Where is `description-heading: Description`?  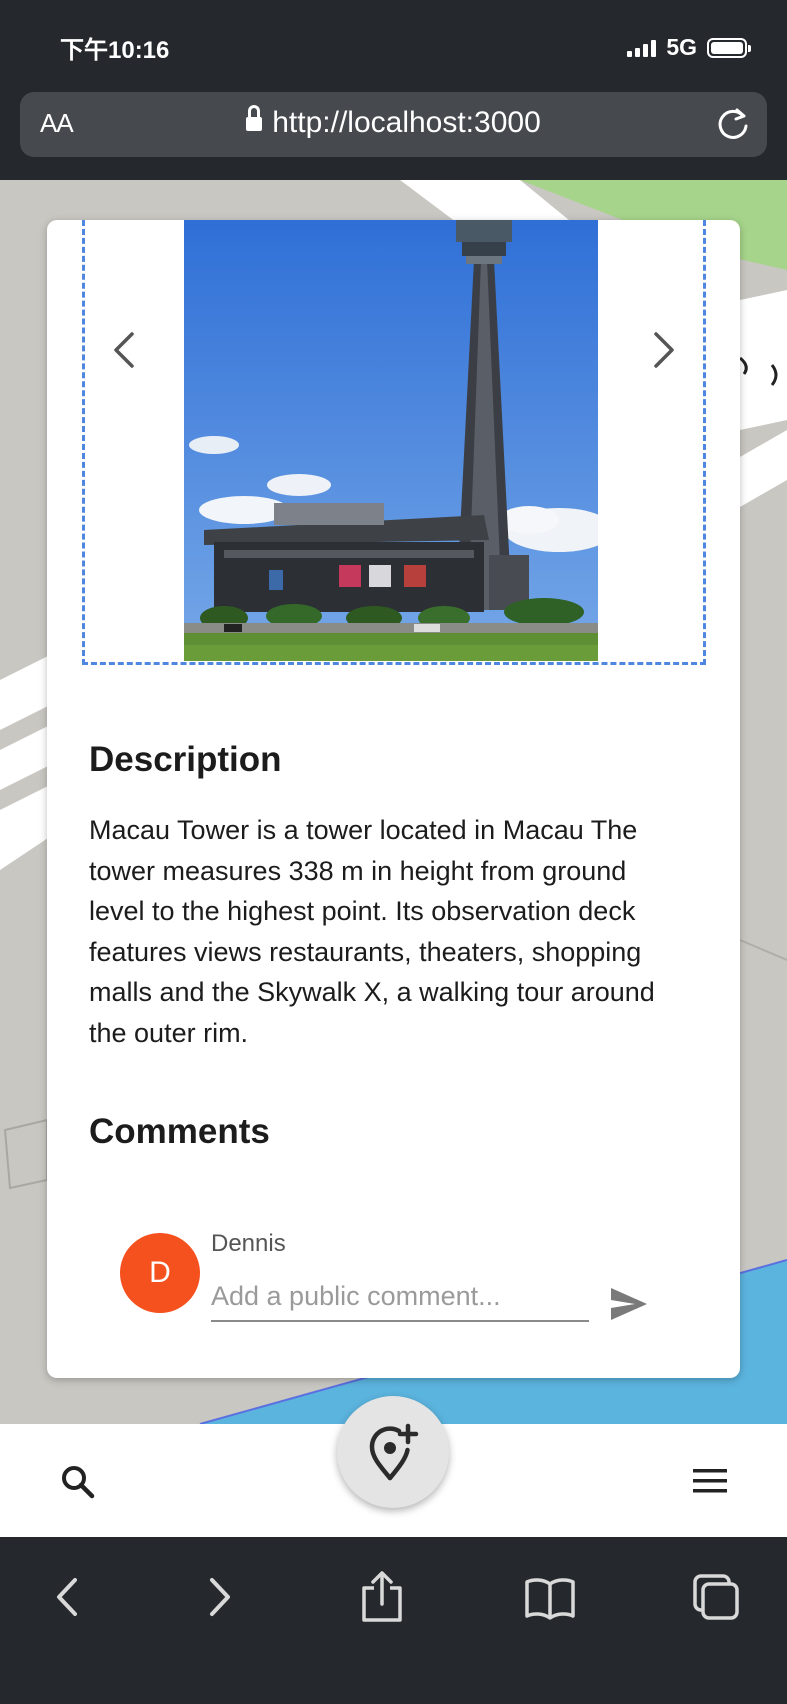 description-heading: Description is located at coordinates (185, 759).